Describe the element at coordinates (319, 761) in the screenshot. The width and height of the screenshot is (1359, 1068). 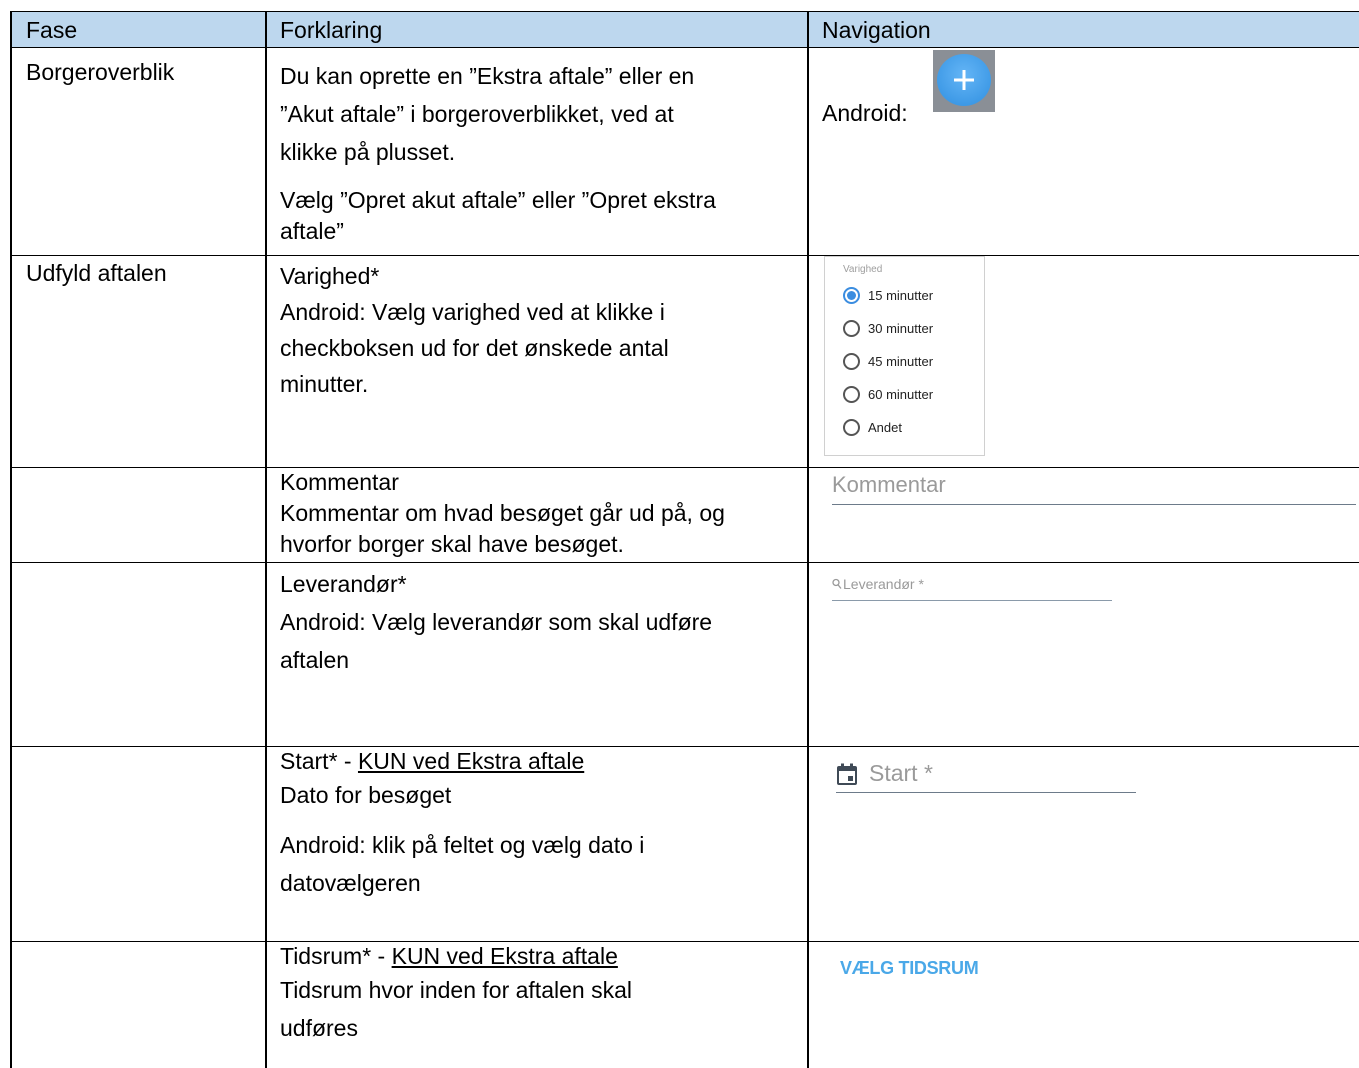
I see `row-title-prefix: Start* -` at that location.